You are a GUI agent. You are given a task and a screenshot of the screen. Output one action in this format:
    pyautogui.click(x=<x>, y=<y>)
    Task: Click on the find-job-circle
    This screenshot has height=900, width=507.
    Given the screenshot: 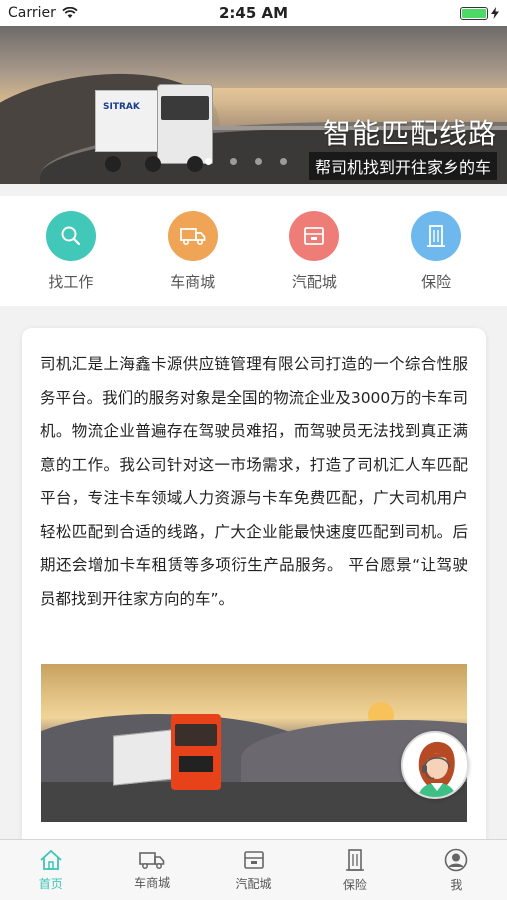 What is the action you would take?
    pyautogui.click(x=70, y=235)
    